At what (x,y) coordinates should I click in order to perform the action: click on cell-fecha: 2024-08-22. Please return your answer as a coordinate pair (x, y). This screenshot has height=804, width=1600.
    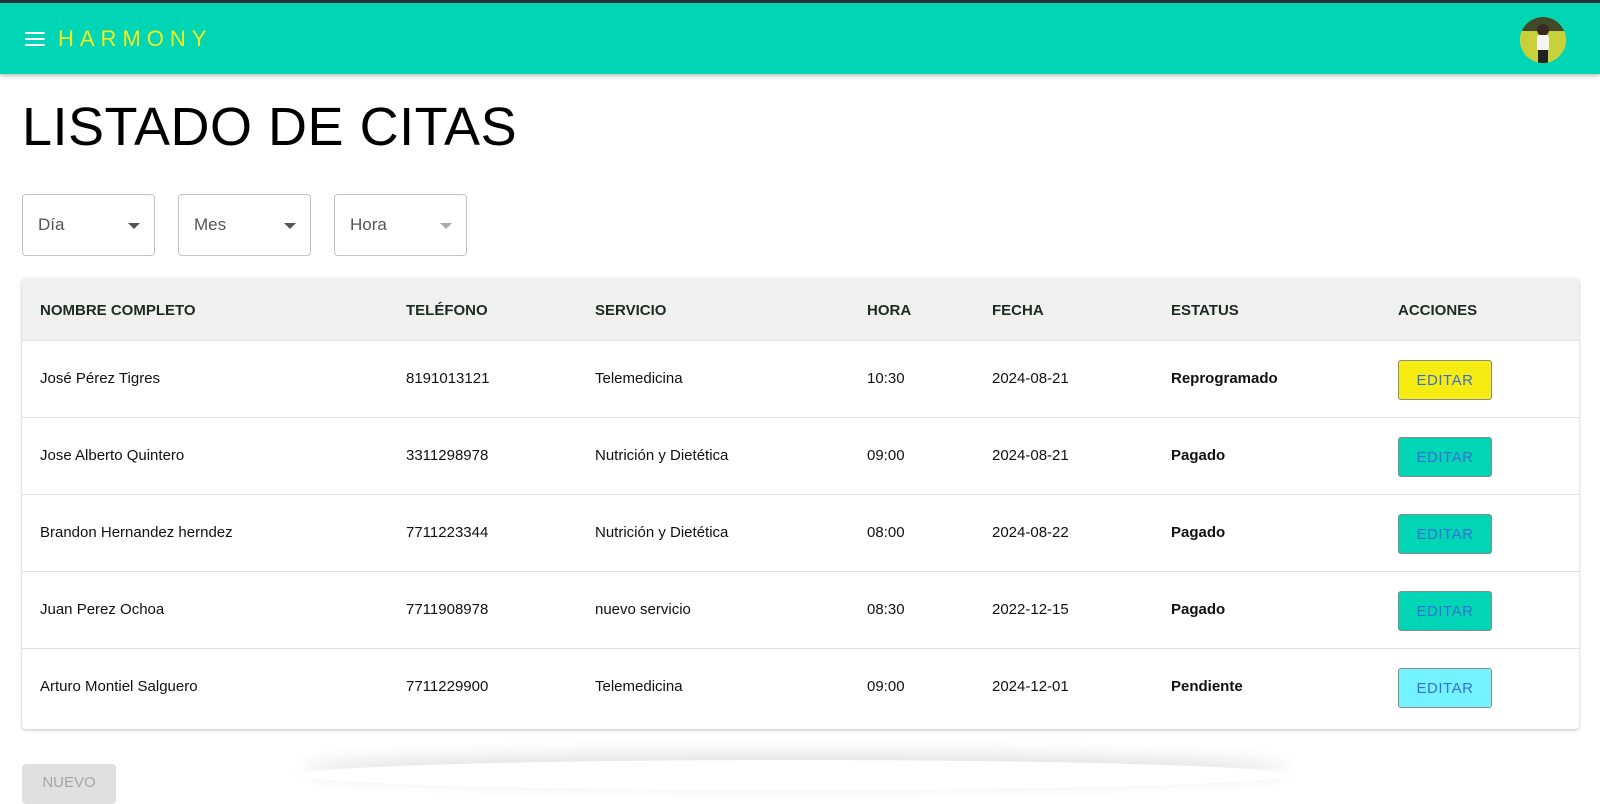
    Looking at the image, I should click on (1030, 532).